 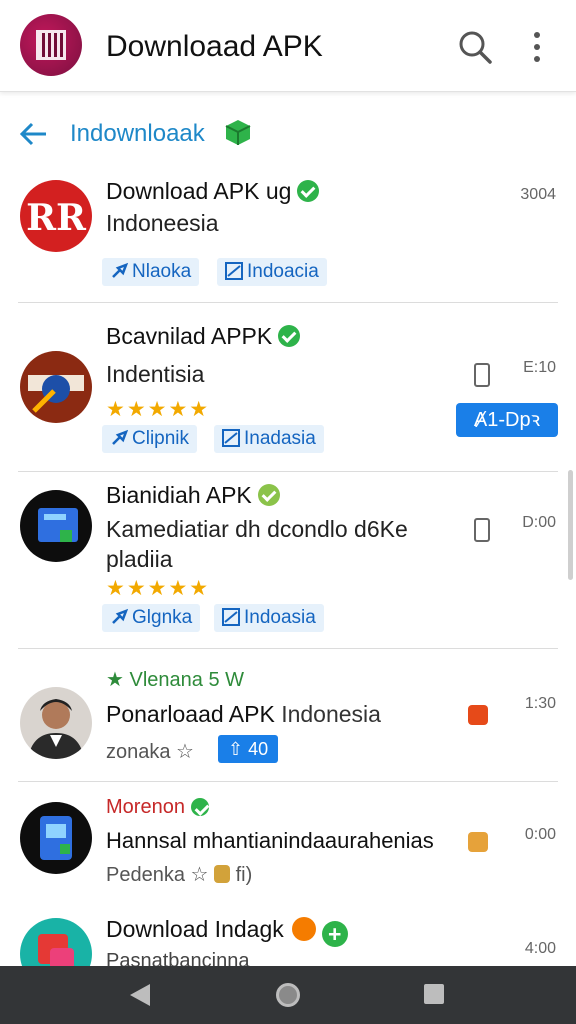 What do you see at coordinates (238, 132) in the screenshot?
I see `package-icon` at bounding box center [238, 132].